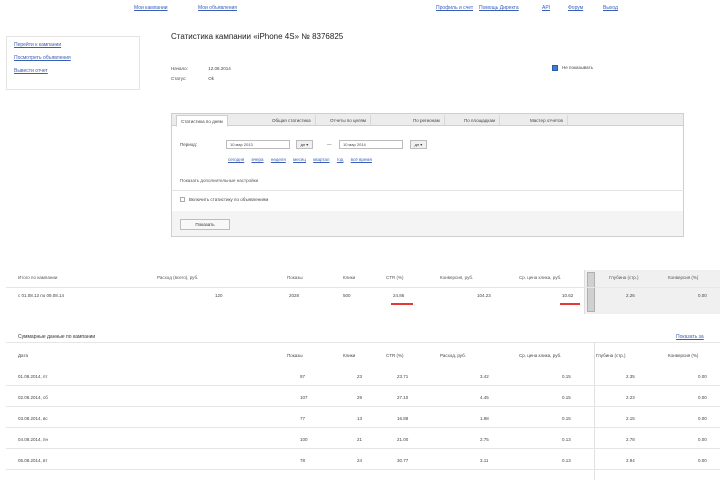  Describe the element at coordinates (192, 78) in the screenshot. I see `meta-status: Статус: Ok` at that location.